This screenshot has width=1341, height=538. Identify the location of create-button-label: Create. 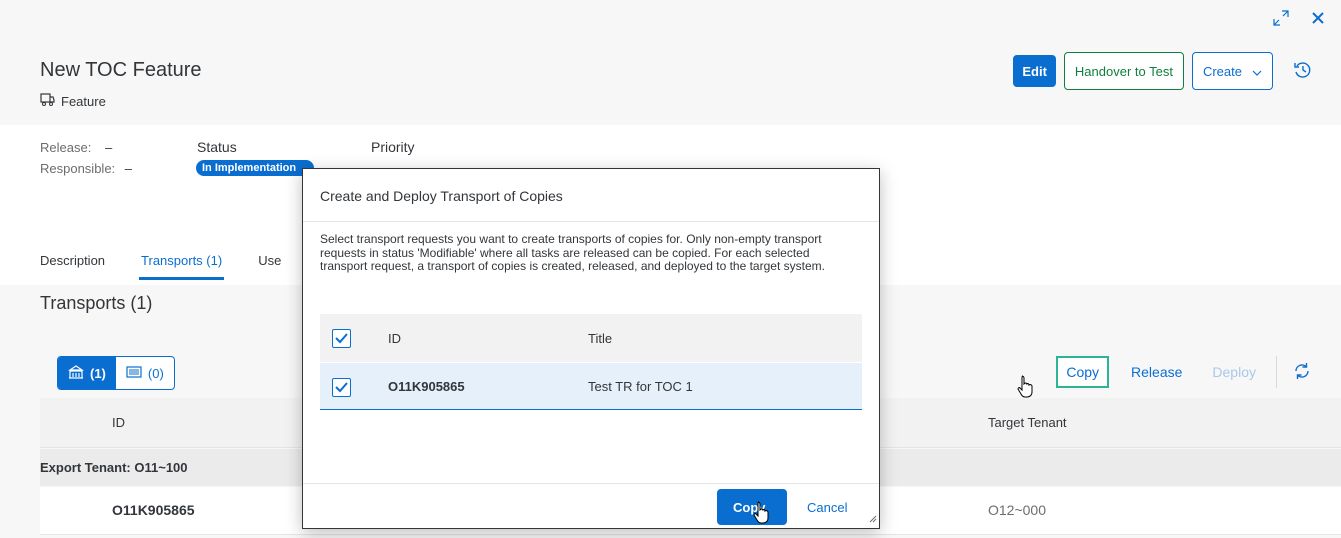
(1222, 71).